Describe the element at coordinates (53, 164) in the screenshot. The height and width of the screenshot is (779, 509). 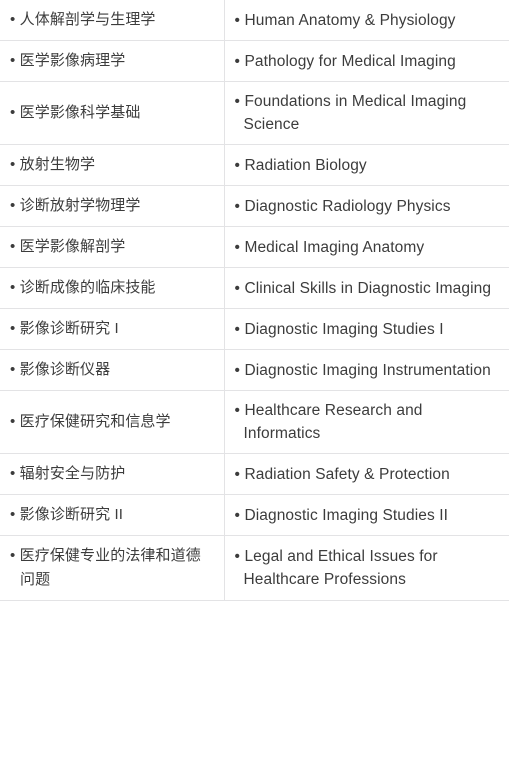
I see `course-name-chinese: • 放射生物学` at that location.